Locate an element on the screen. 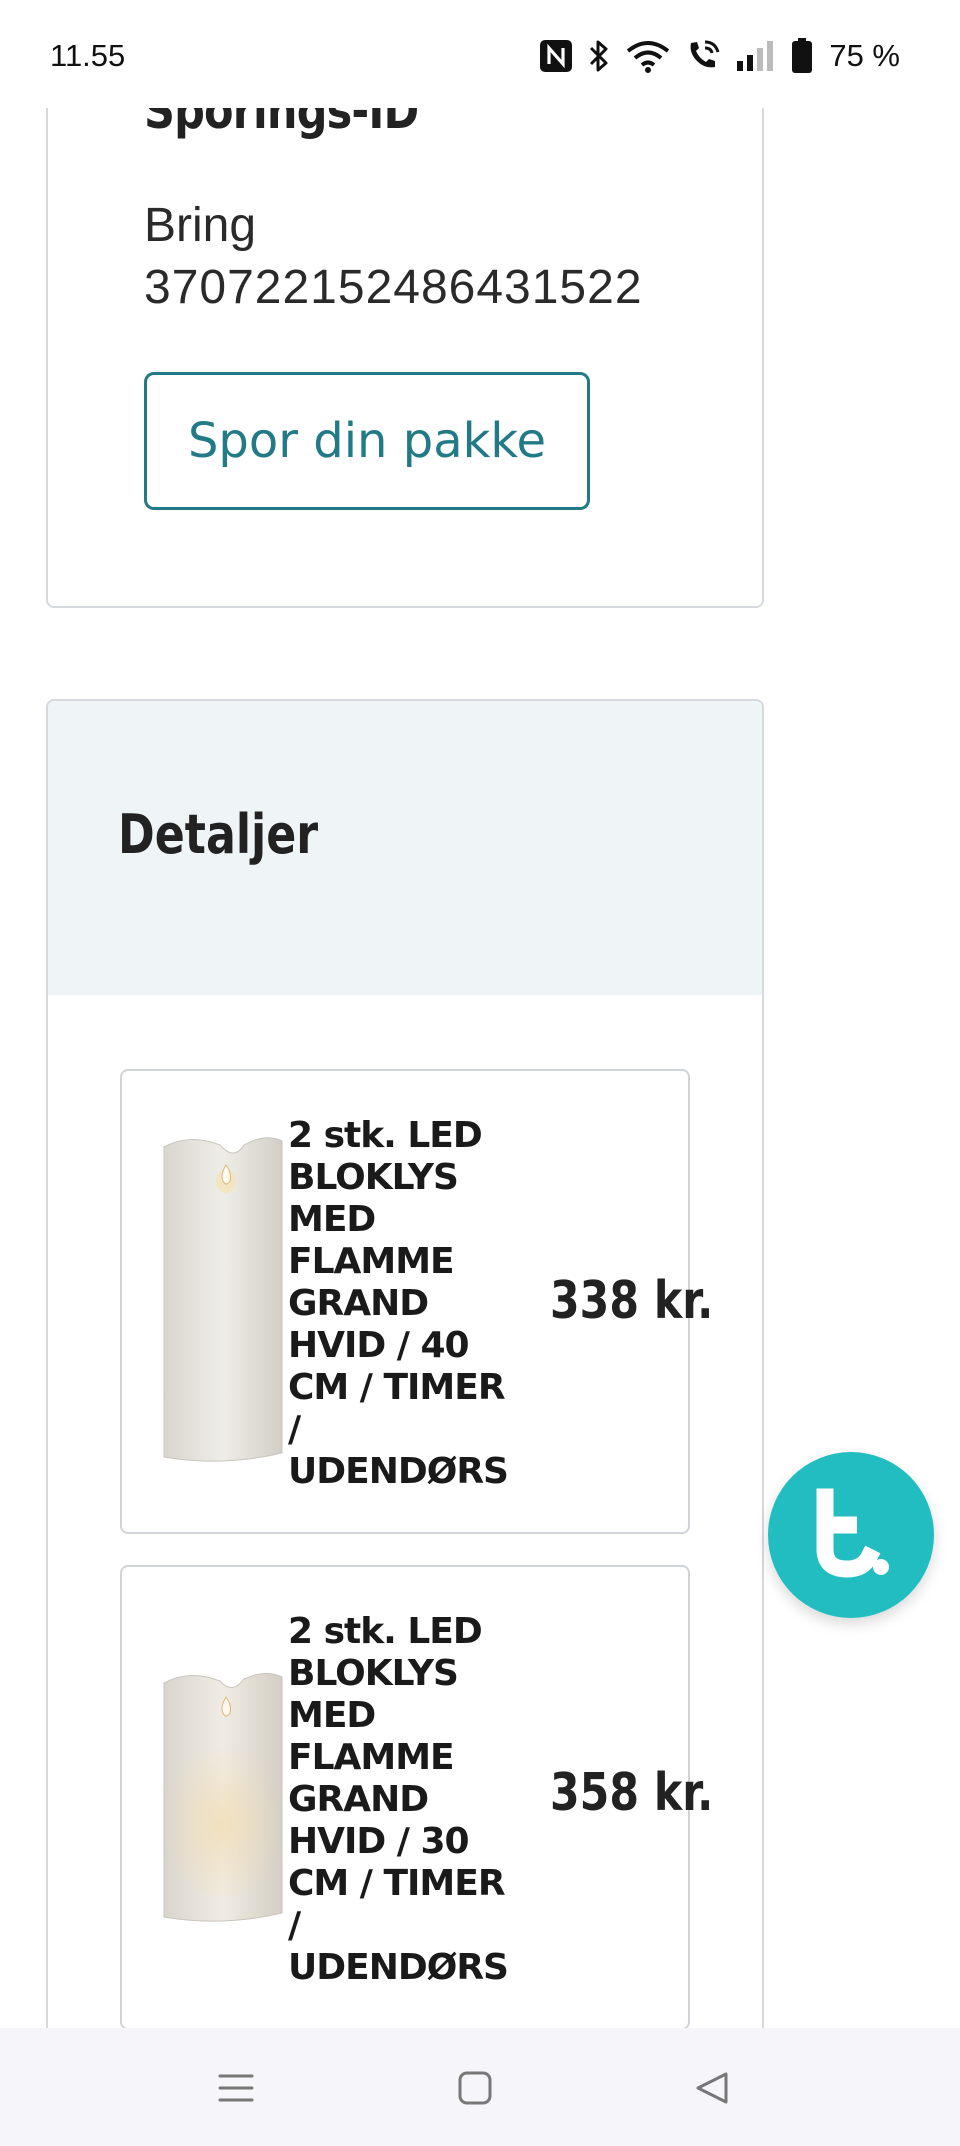 The image size is (960, 2146). carrier-name: Bring is located at coordinates (200, 225).